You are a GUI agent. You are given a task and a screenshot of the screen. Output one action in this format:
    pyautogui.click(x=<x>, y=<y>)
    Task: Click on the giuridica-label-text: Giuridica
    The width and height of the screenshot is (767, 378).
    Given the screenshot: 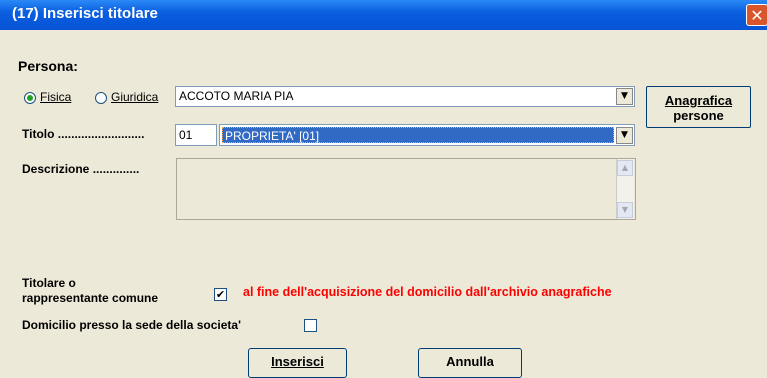 What is the action you would take?
    pyautogui.click(x=135, y=97)
    